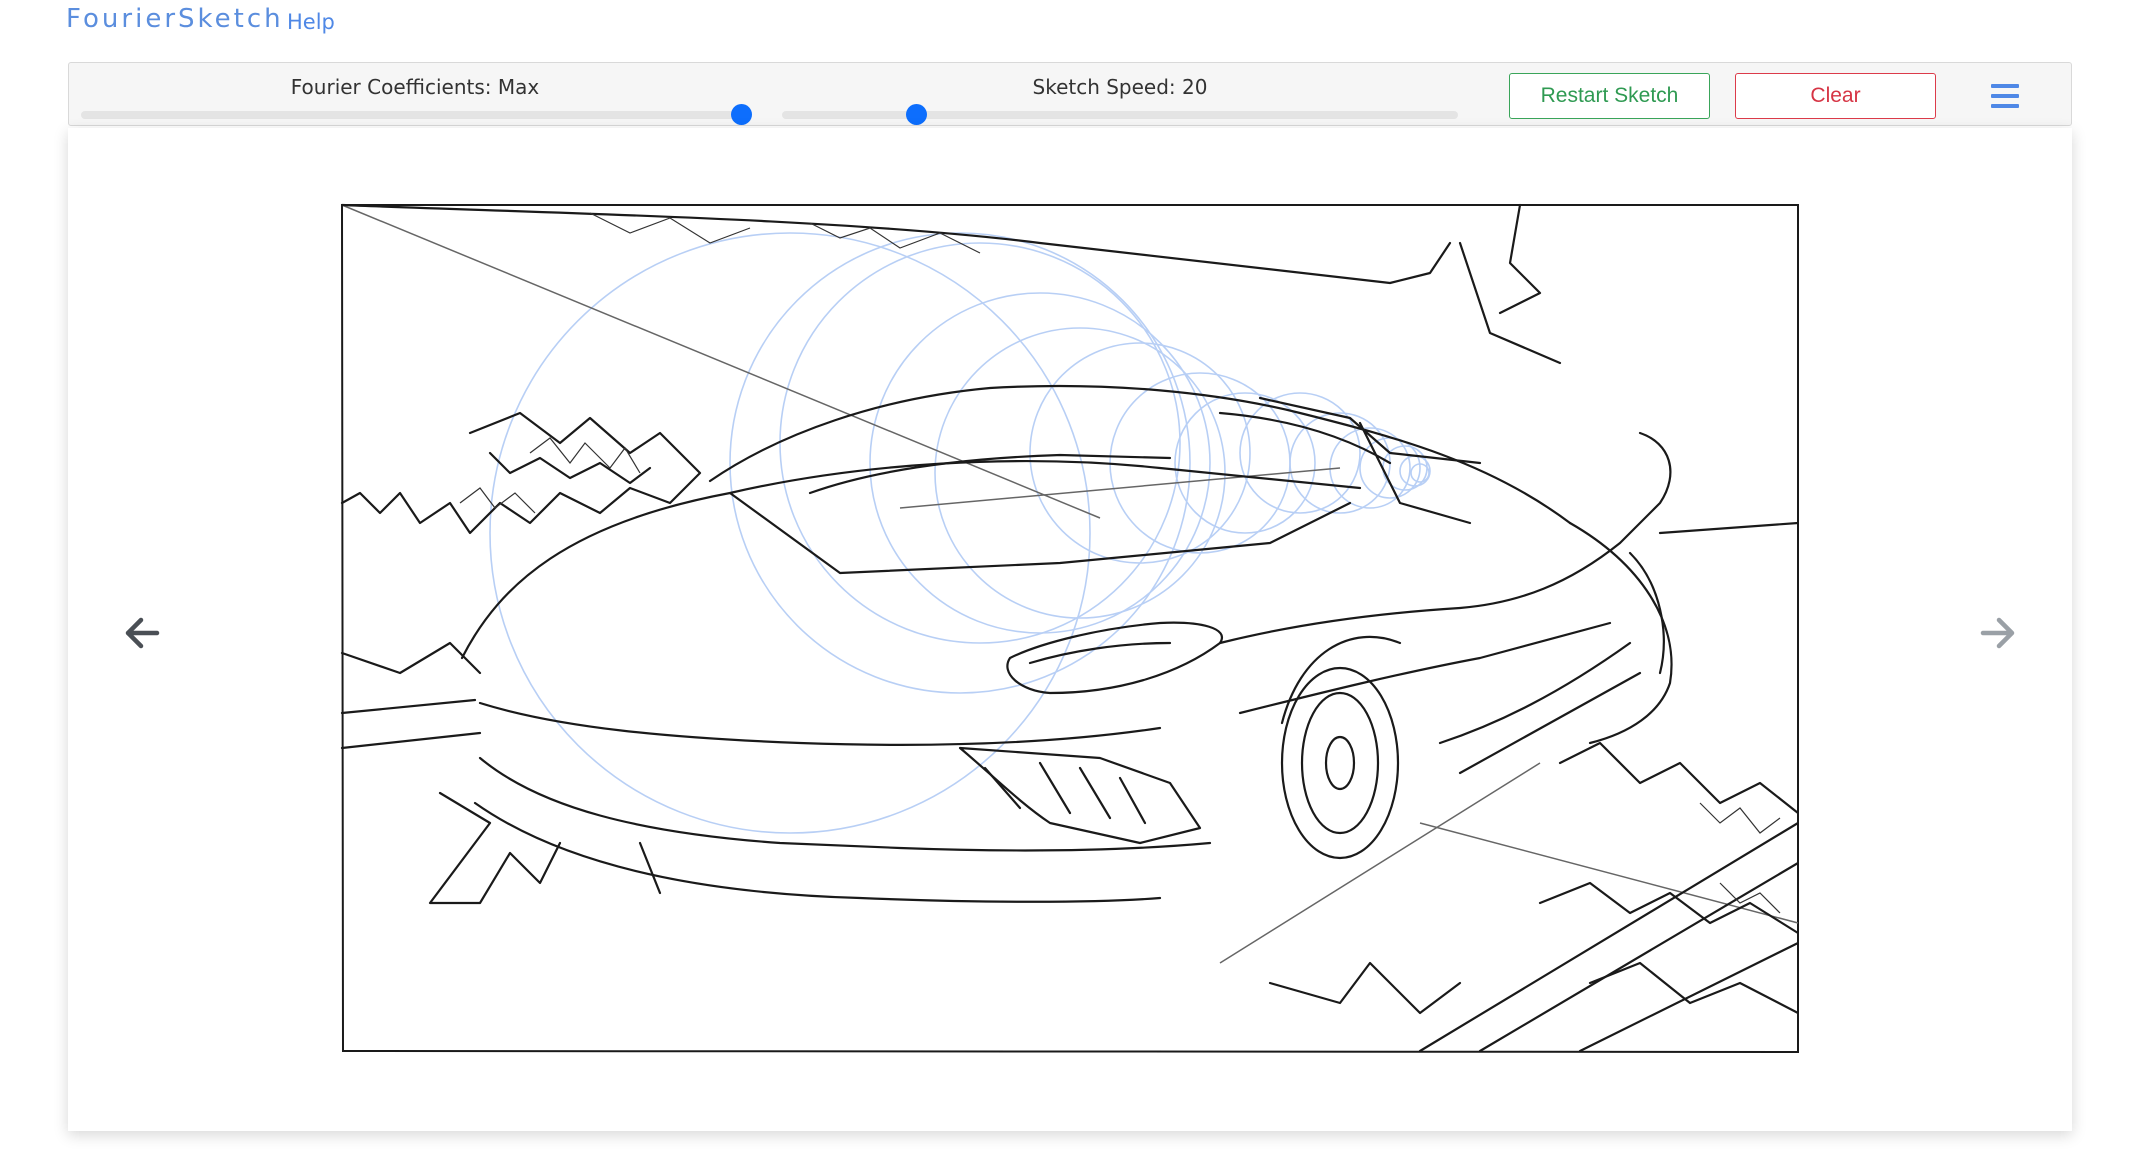 This screenshot has width=2135, height=1170. I want to click on help-link: Help, so click(311, 22).